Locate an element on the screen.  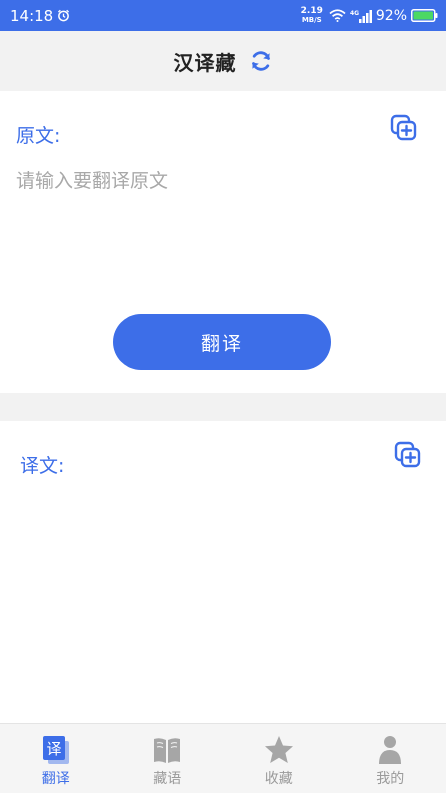
network-speed: 2.19 MB/S is located at coordinates (311, 14).